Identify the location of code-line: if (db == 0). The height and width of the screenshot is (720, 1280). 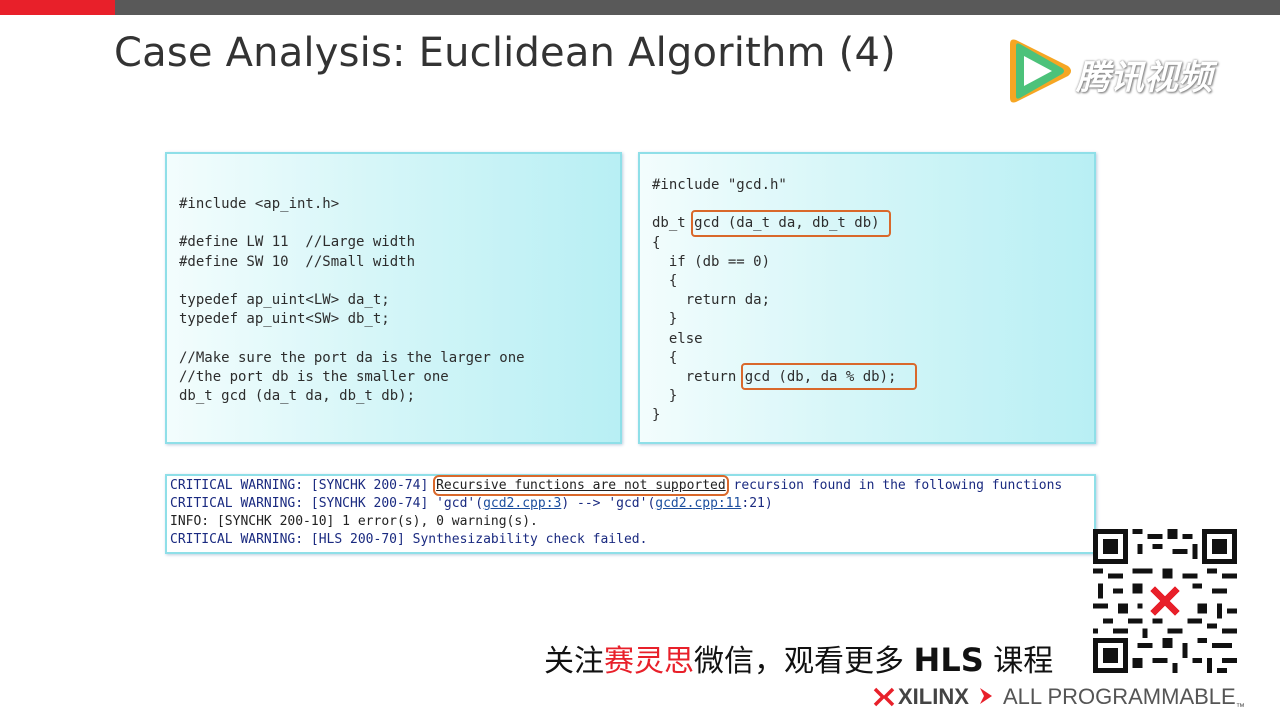
(711, 261).